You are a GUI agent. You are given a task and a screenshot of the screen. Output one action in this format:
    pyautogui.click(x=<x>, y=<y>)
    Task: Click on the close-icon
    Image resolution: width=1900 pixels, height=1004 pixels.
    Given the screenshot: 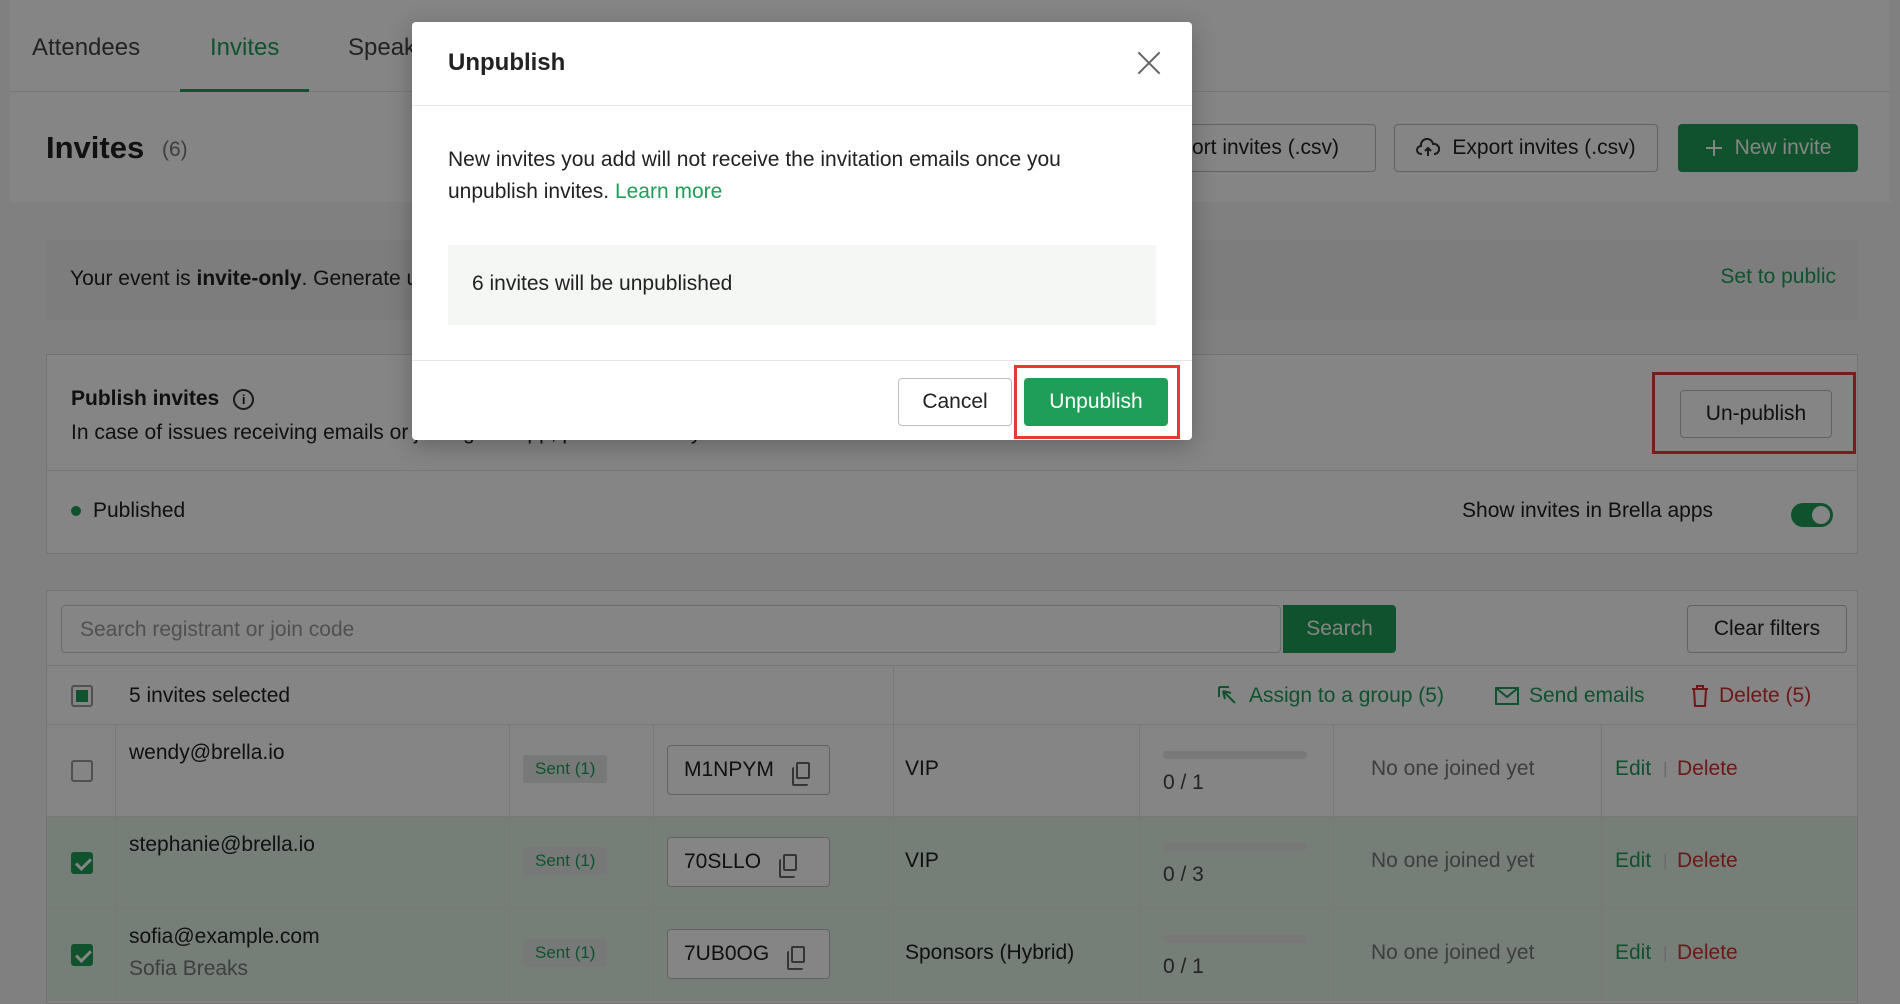 What is the action you would take?
    pyautogui.click(x=1149, y=63)
    